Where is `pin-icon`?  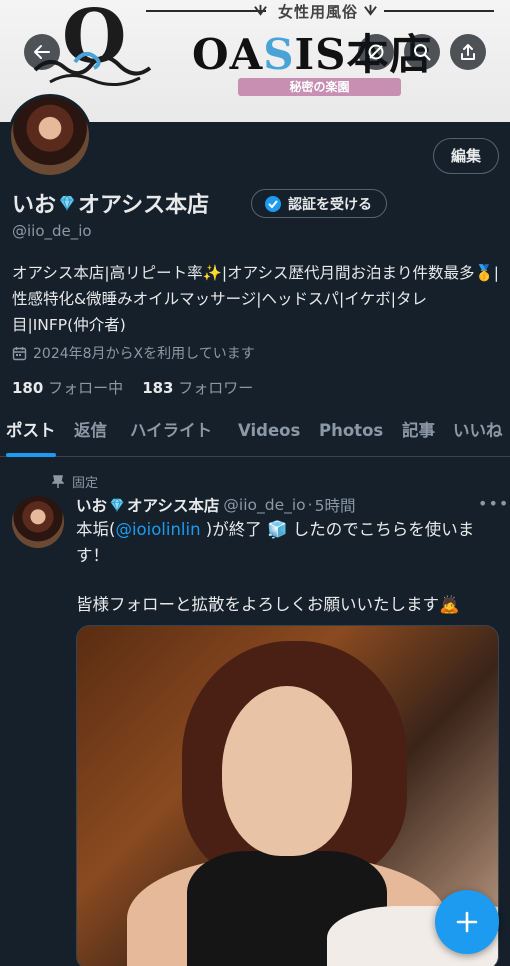
pin-icon is located at coordinates (58, 481).